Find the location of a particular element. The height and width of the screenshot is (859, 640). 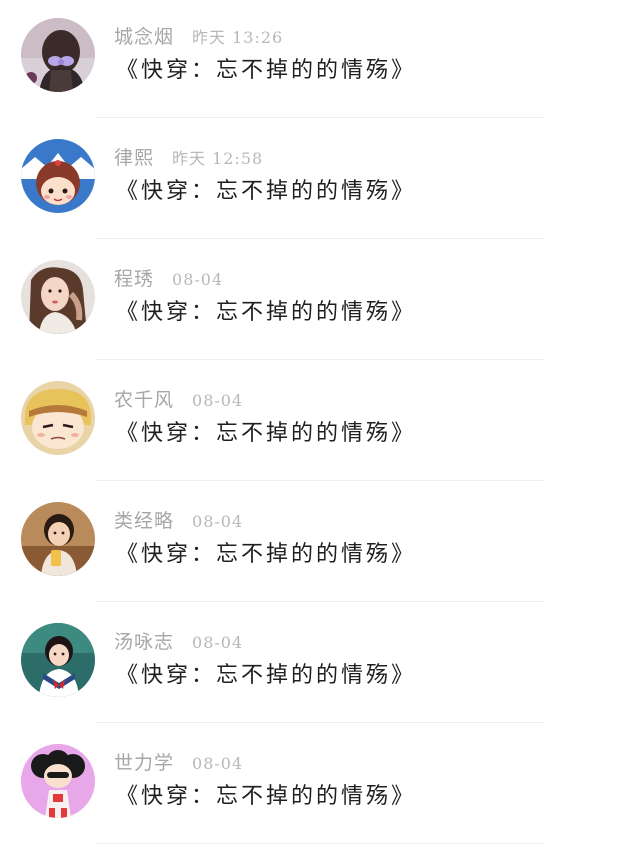

message-time: 昨天 13:26 is located at coordinates (238, 37).